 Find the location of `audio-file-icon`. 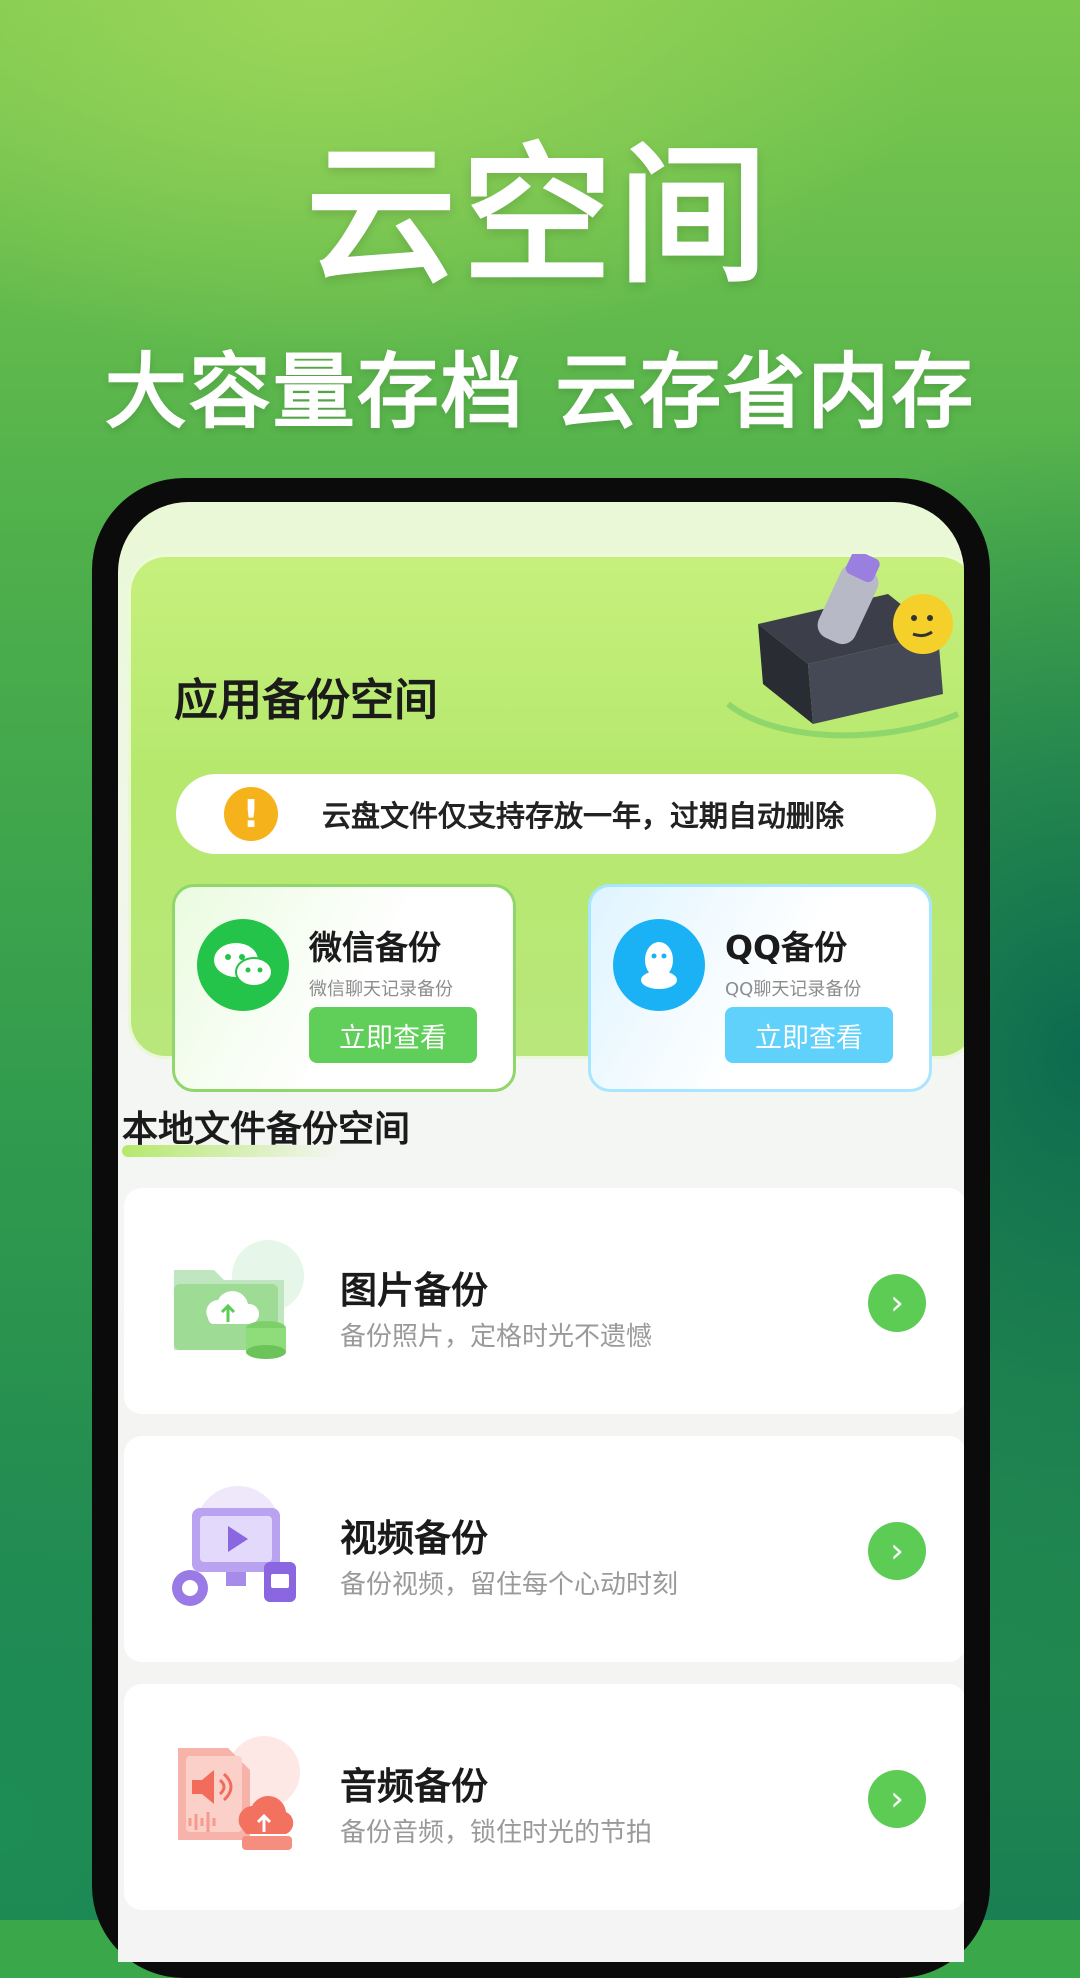

audio-file-icon is located at coordinates (239, 1793).